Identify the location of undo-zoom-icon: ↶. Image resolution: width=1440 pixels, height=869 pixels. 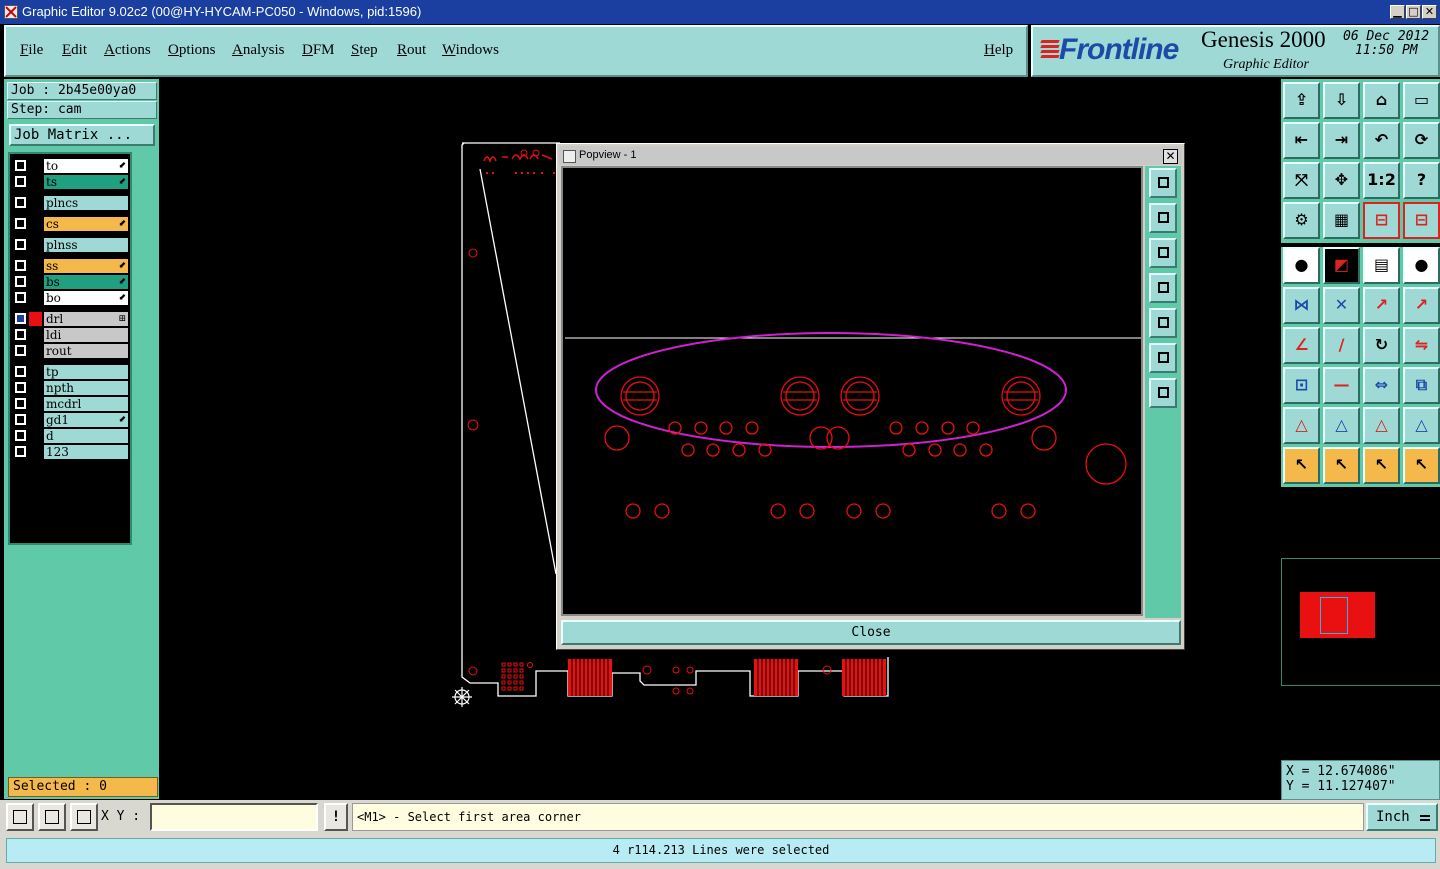
(1381, 140).